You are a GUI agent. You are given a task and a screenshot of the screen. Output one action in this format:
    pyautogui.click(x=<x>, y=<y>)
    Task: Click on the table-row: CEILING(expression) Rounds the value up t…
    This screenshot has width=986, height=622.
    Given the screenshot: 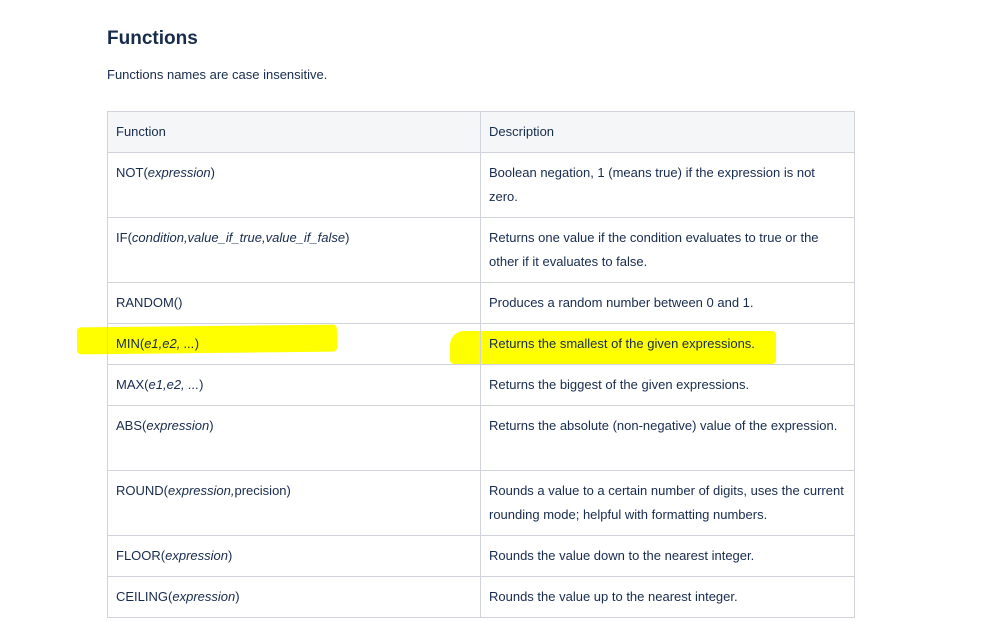 What is the action you would take?
    pyautogui.click(x=481, y=597)
    